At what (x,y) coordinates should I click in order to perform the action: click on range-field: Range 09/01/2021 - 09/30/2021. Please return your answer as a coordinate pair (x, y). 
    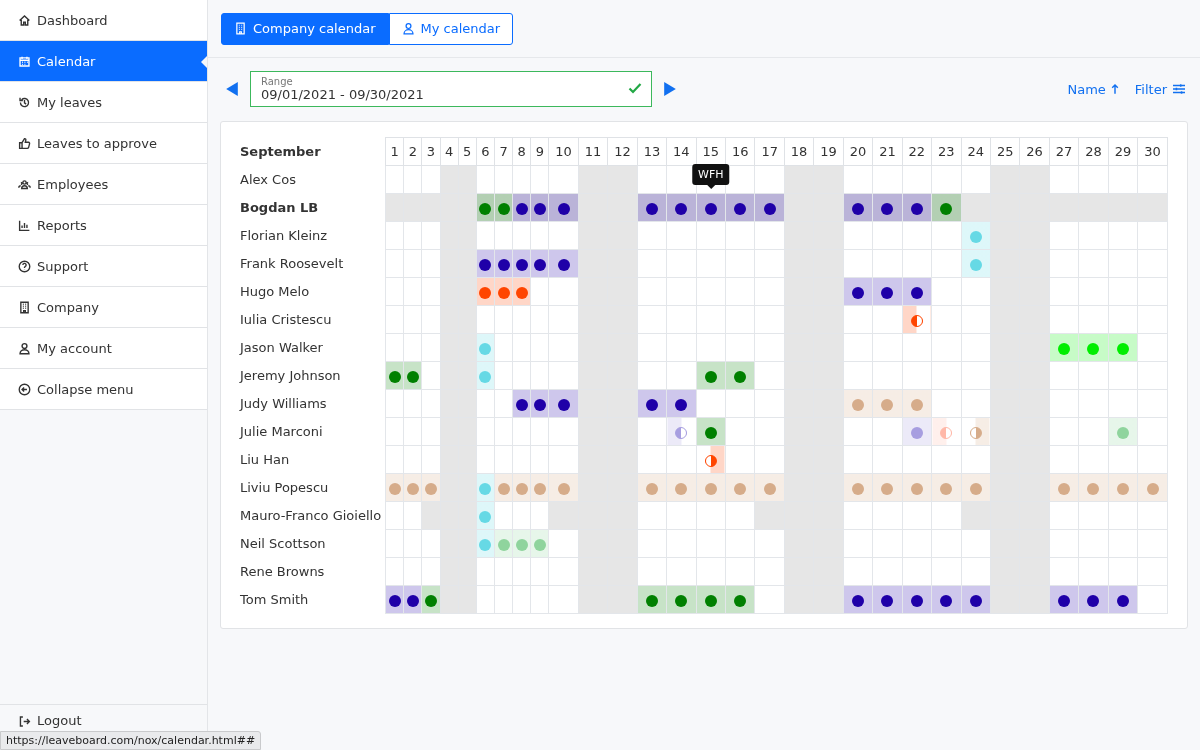
    Looking at the image, I should click on (451, 89).